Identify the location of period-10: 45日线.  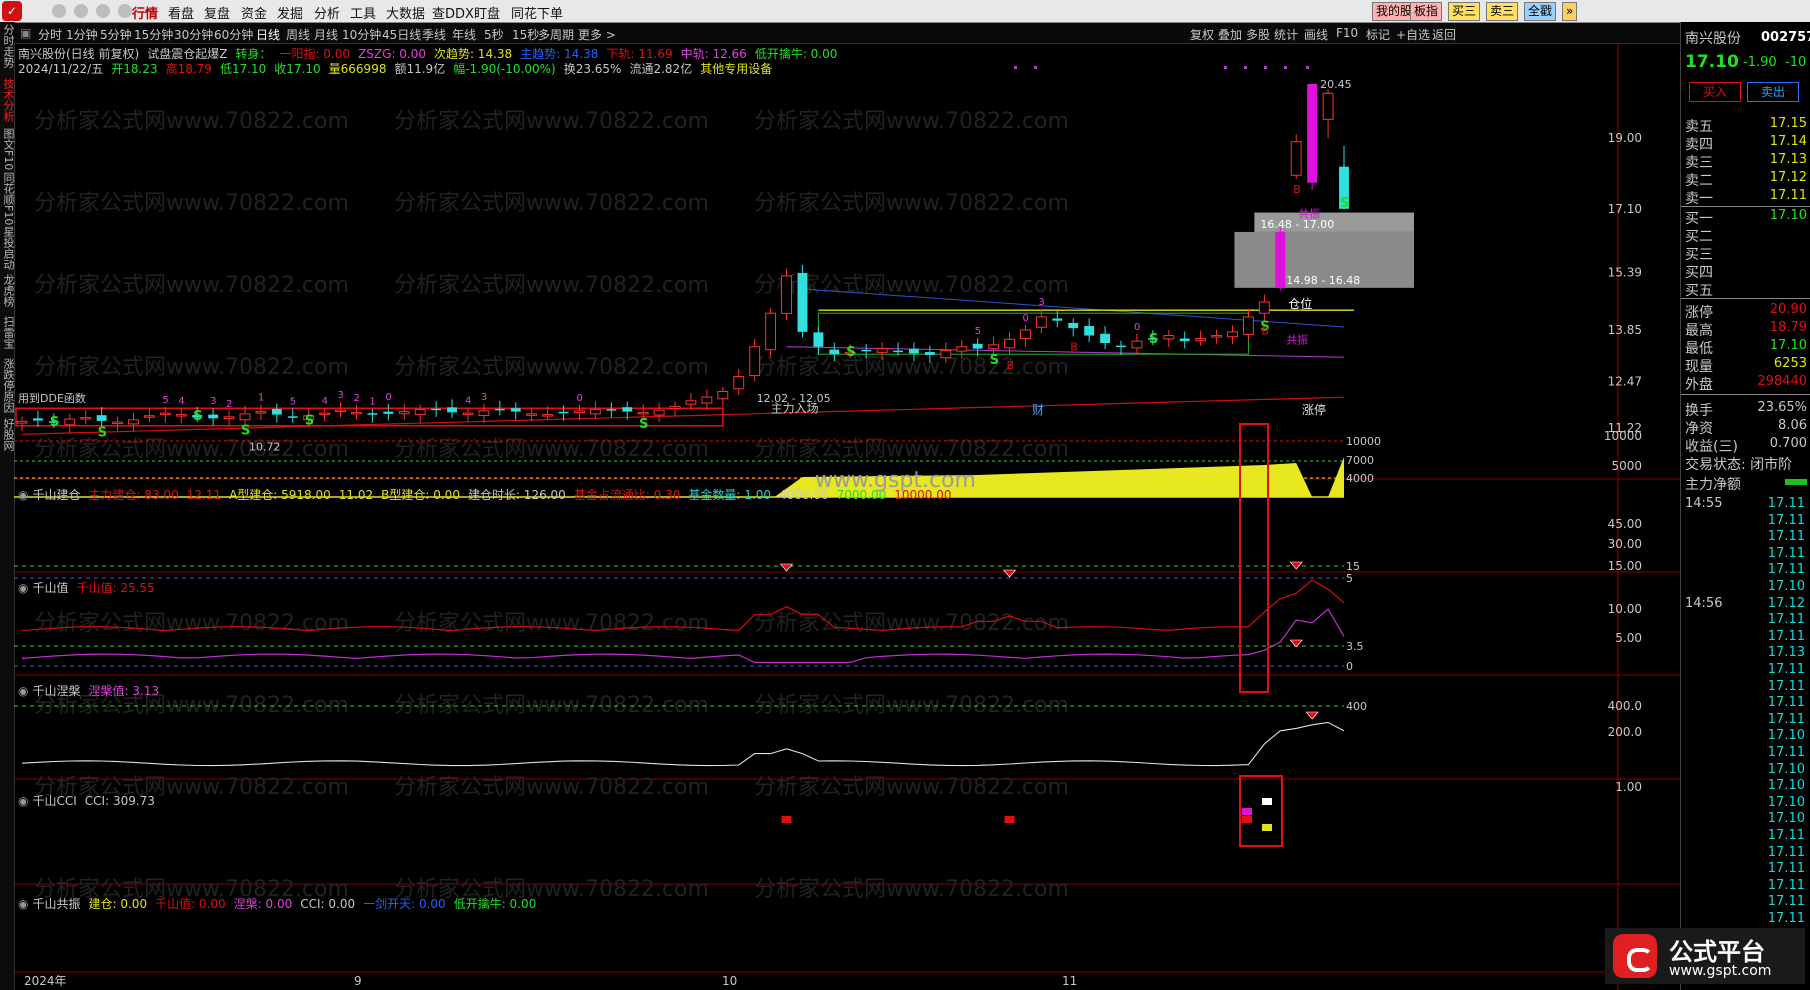
(401, 34).